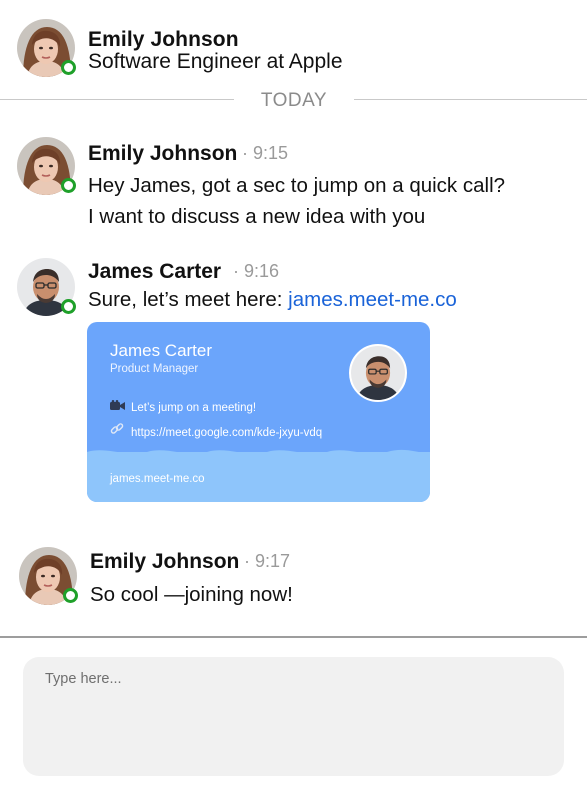 The image size is (587, 794). I want to click on message-text: Sure, let’s meet here: james.meet-me.co, so click(272, 300).